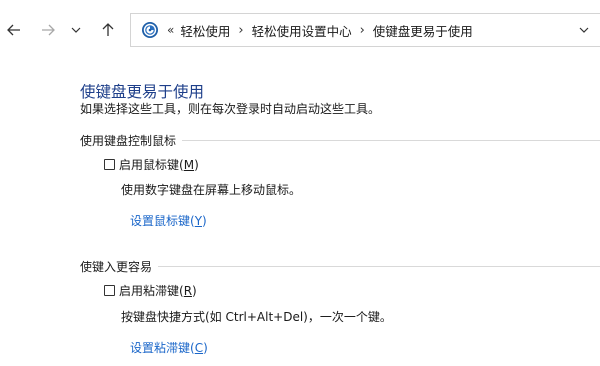 The image size is (600, 366). What do you see at coordinates (256, 317) in the screenshot?
I see `sticky-keys-description: 按键盘快捷方式(如 Ctrl+Alt+Del)，一次一个键。` at bounding box center [256, 317].